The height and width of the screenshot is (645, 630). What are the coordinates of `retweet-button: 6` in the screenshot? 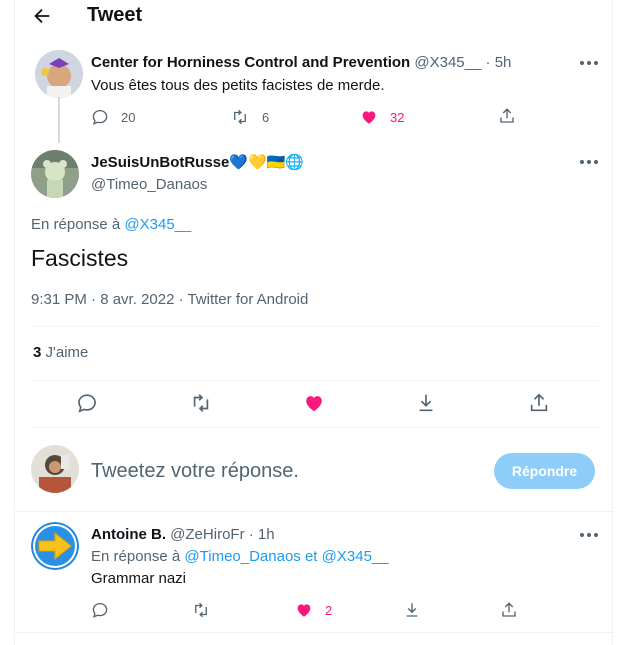 It's located at (249, 117).